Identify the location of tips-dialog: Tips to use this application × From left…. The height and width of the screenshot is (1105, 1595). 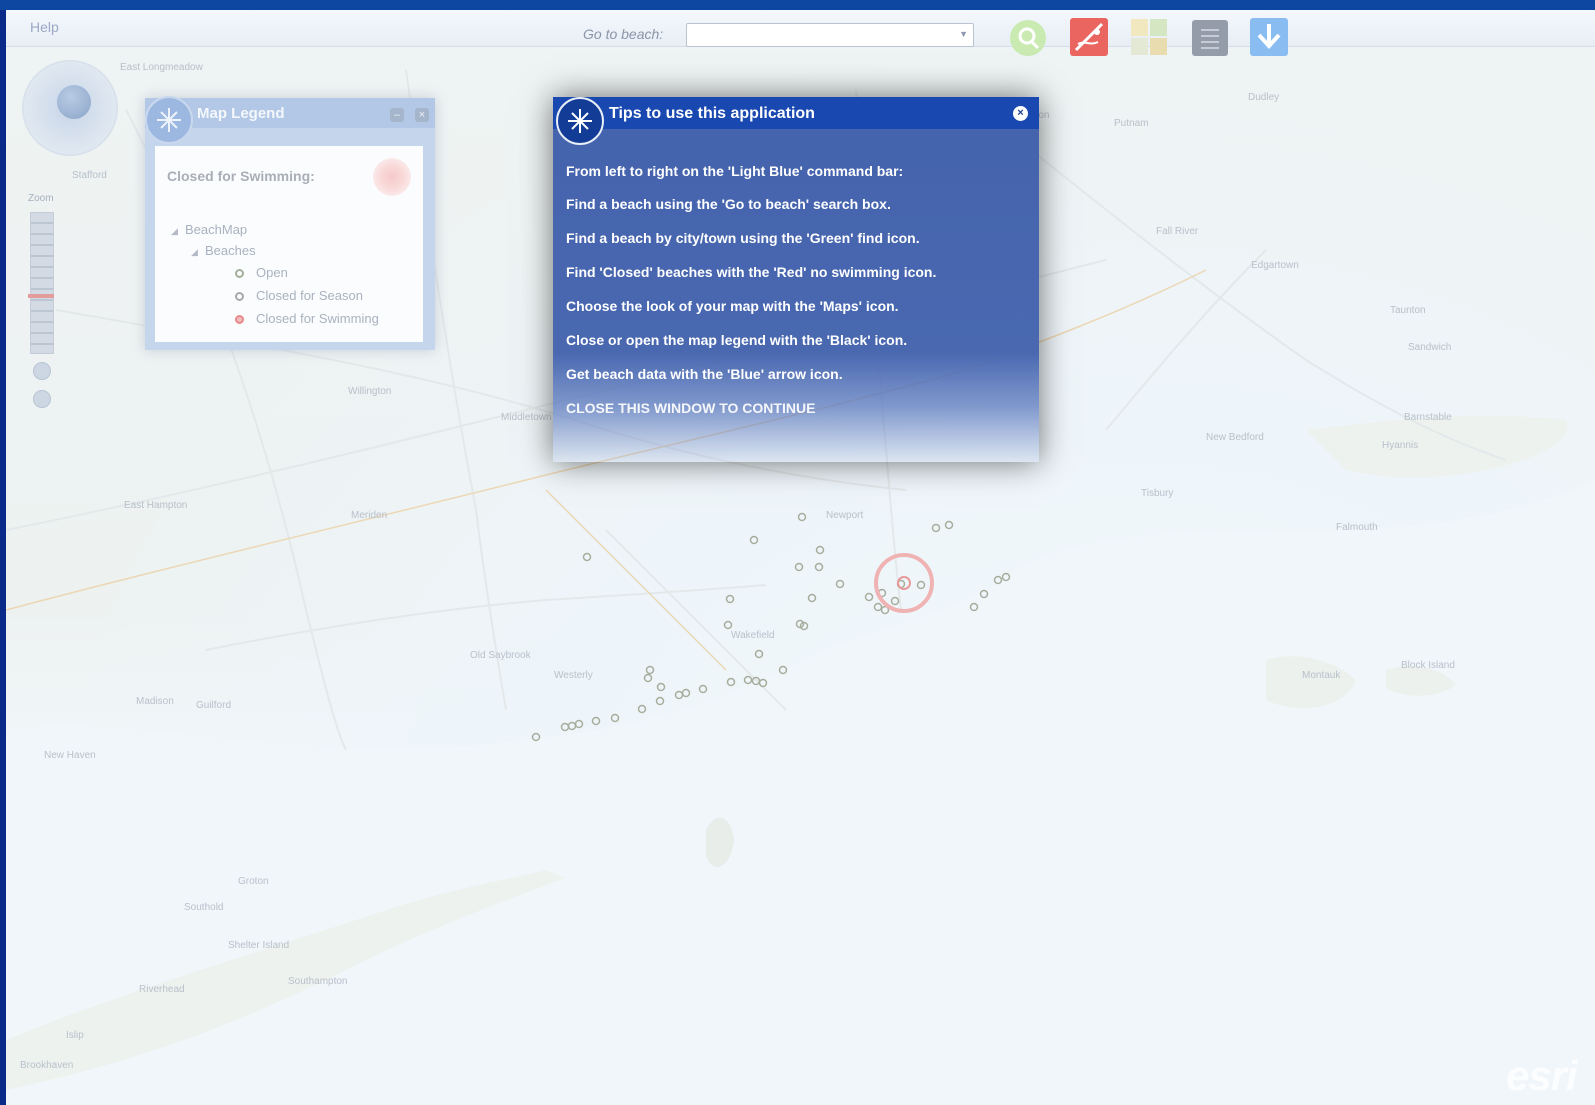
(796, 279).